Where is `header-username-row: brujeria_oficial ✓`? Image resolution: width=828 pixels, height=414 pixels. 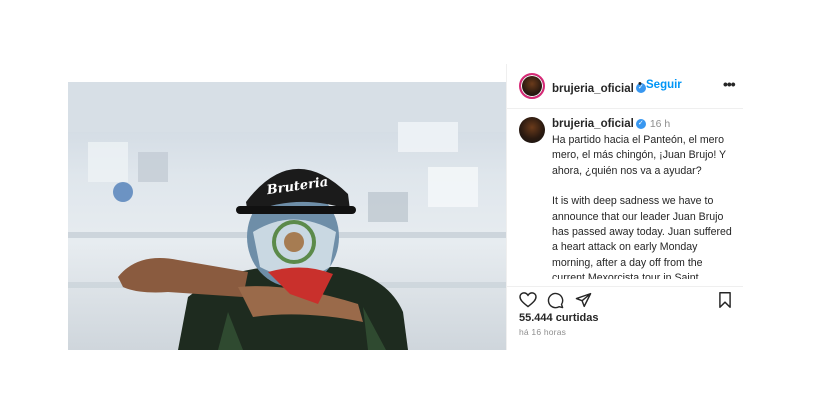 header-username-row: brujeria_oficial ✓ is located at coordinates (599, 88).